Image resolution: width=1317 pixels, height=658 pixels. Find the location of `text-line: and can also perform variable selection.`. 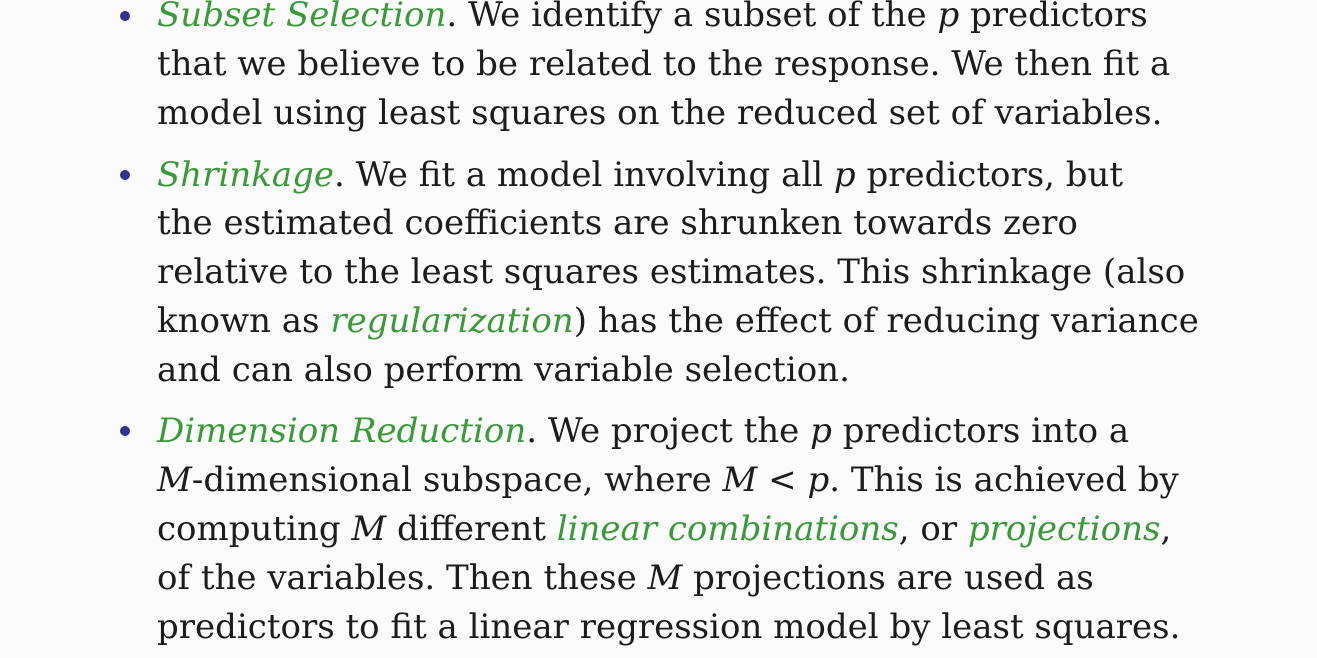

text-line: and can also perform variable selection. is located at coordinates (503, 370).